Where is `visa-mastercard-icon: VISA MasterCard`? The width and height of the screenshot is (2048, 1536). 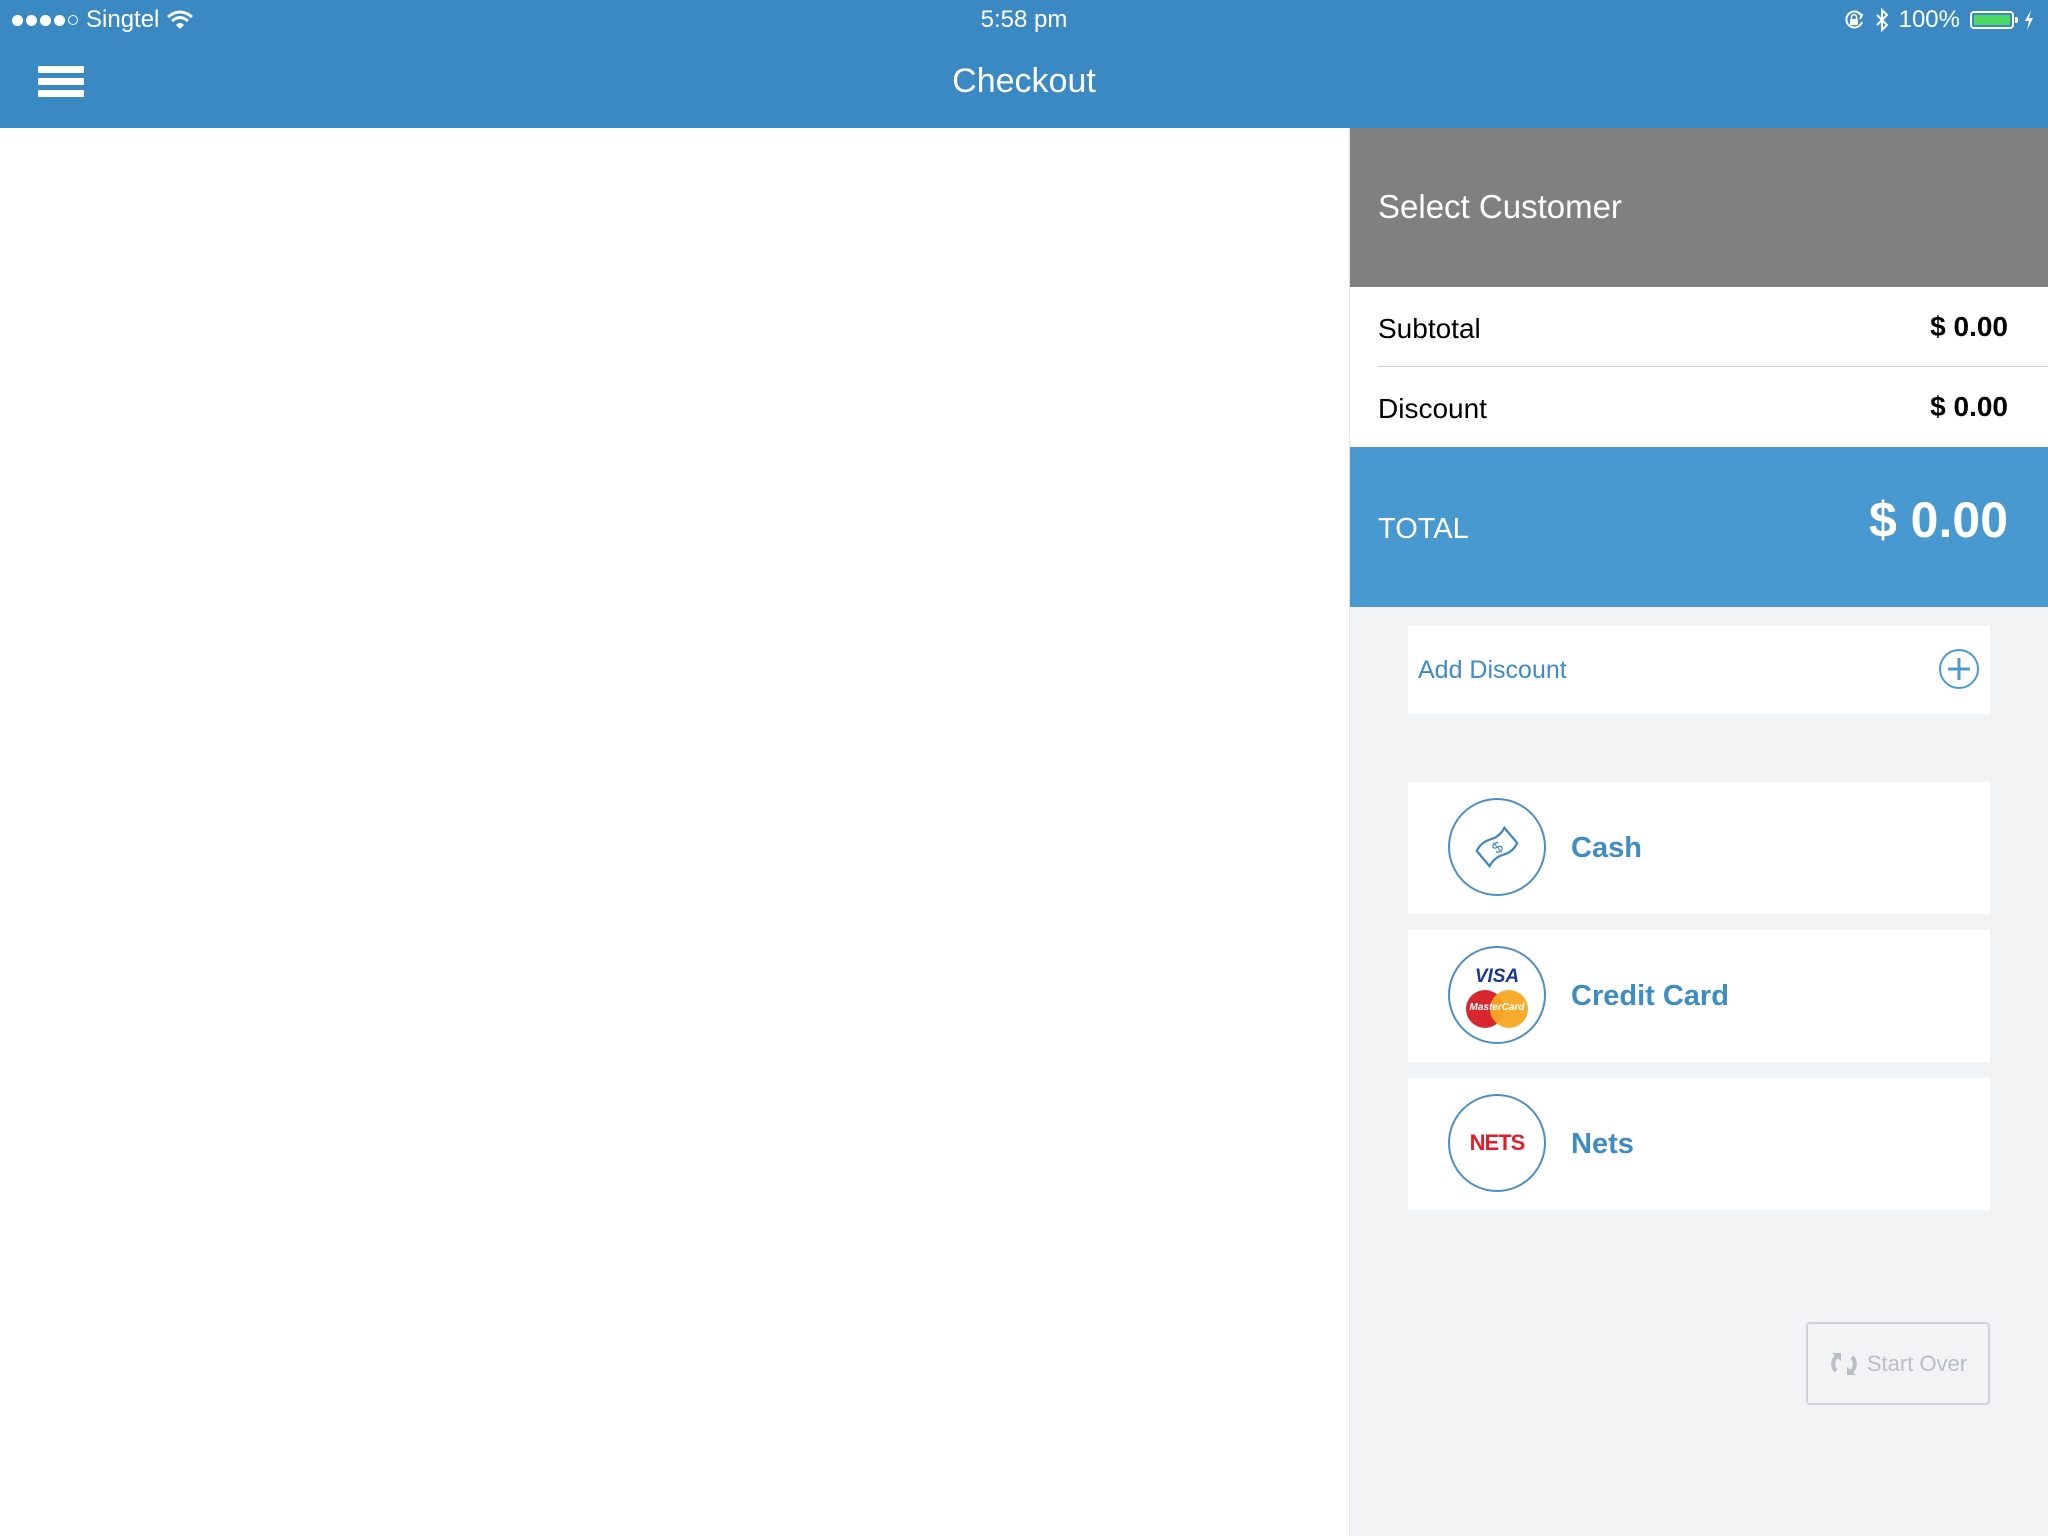 visa-mastercard-icon: VISA MasterCard is located at coordinates (1497, 995).